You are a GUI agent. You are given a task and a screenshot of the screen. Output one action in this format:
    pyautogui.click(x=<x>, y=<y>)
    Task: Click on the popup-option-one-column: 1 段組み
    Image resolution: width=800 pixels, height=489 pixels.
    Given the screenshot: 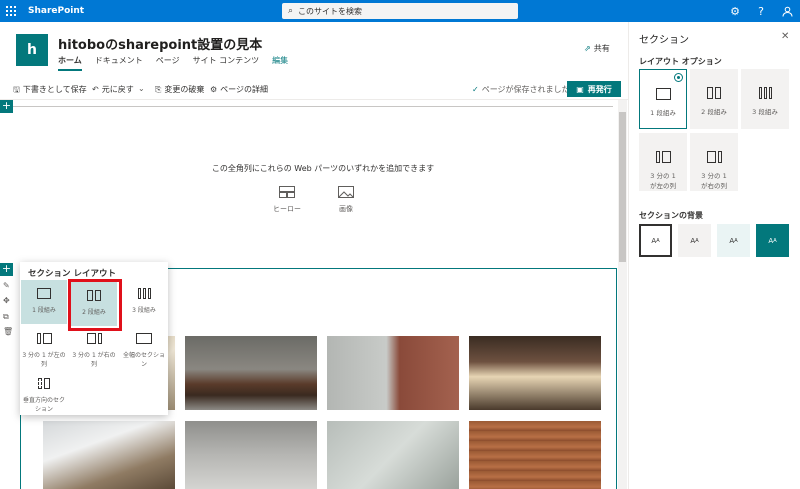 What is the action you would take?
    pyautogui.click(x=44, y=302)
    